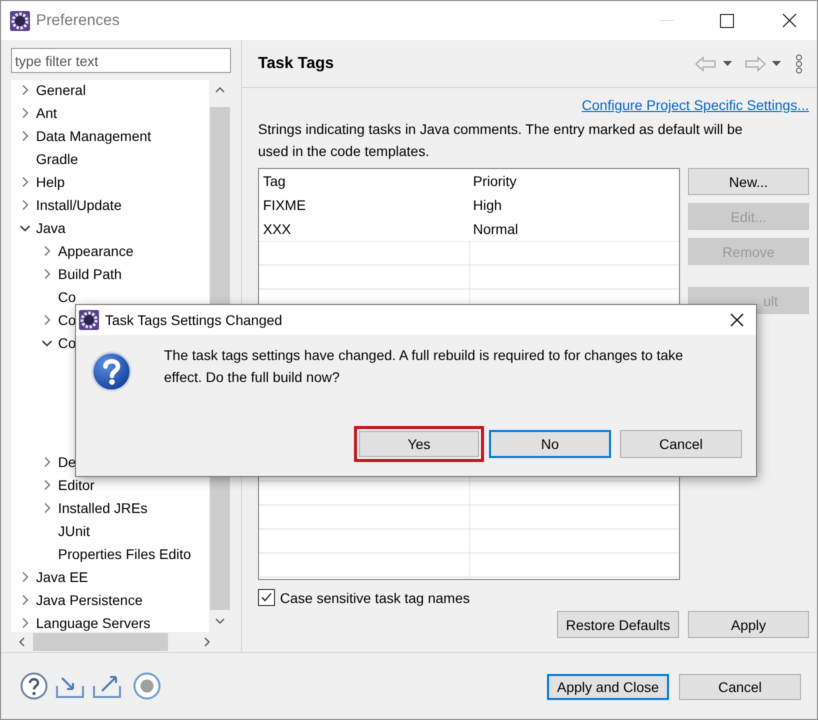 This screenshot has width=818, height=720. Describe the element at coordinates (78, 21) in the screenshot. I see `window-title: Preferences` at that location.